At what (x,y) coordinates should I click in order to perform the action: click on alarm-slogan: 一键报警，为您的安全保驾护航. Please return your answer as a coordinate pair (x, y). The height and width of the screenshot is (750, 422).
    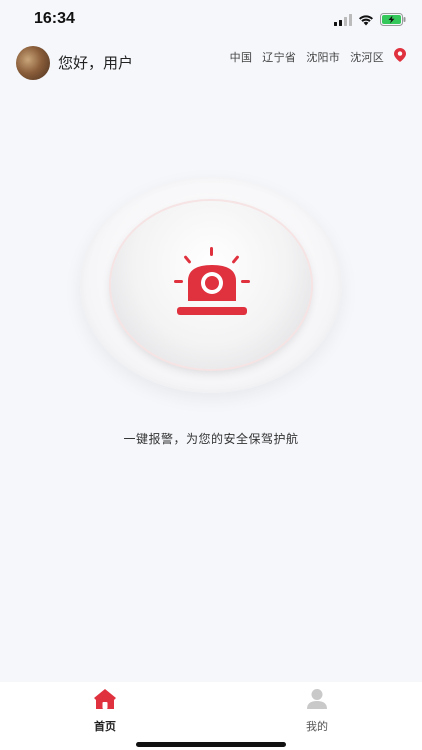
    Looking at the image, I should click on (211, 439).